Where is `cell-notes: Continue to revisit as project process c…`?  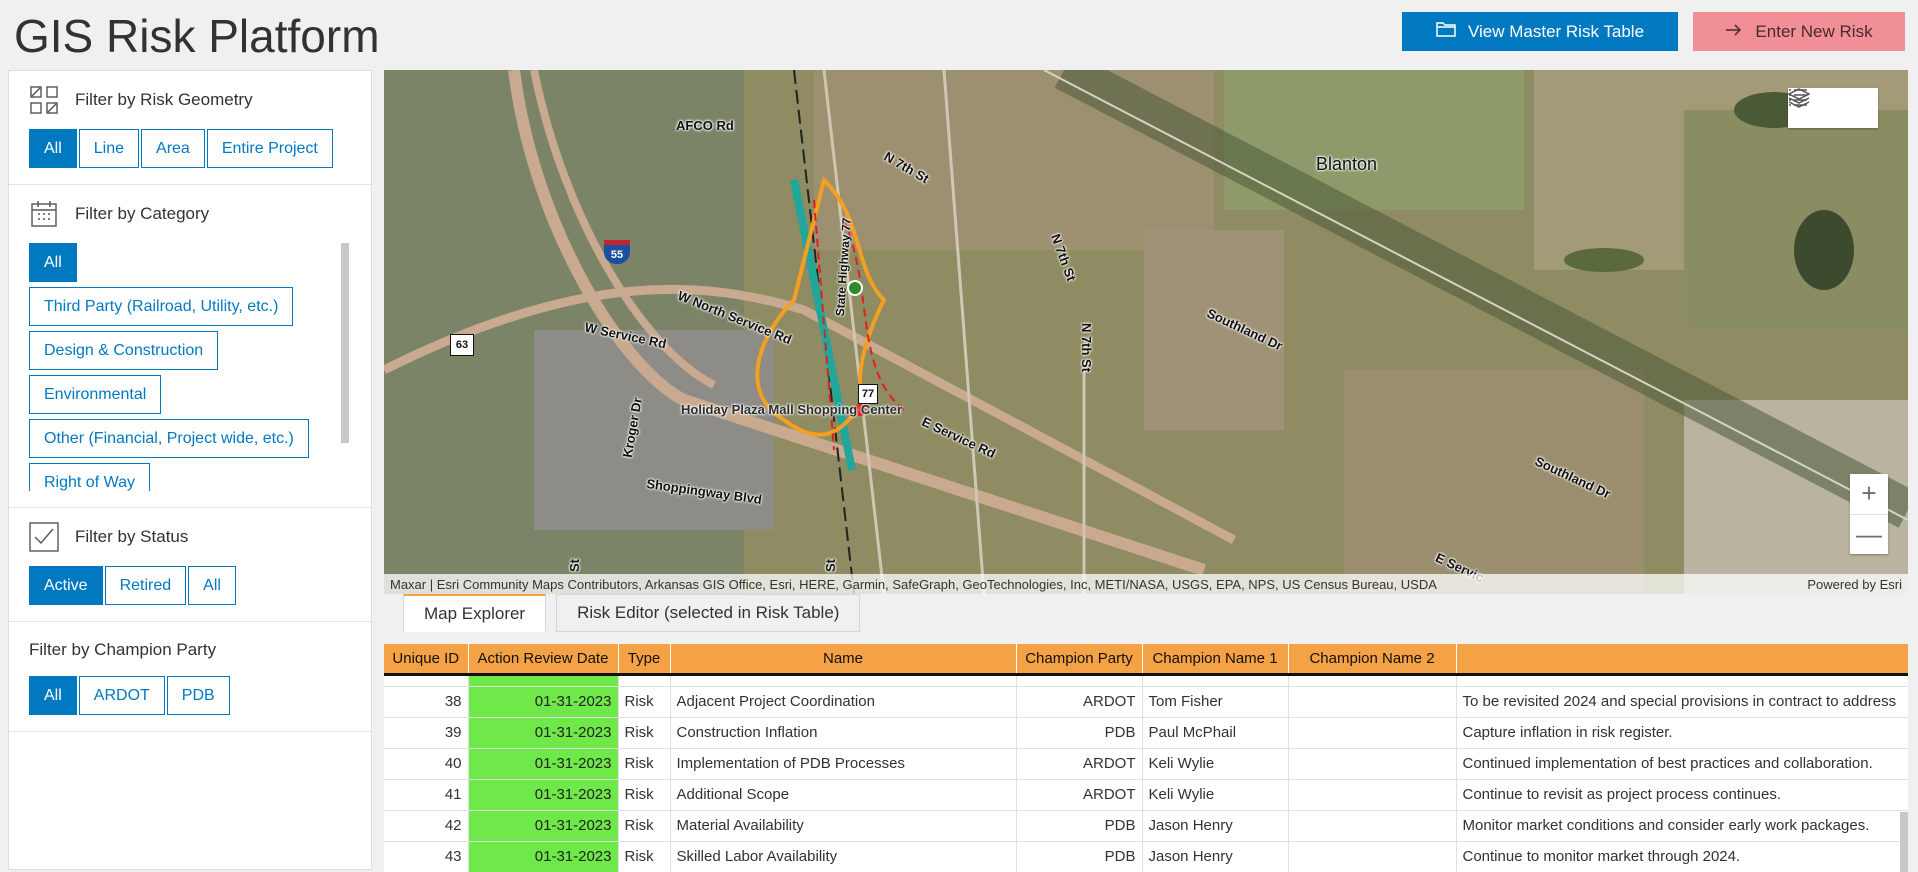
cell-notes: Continue to revisit as project process c… is located at coordinates (1682, 795).